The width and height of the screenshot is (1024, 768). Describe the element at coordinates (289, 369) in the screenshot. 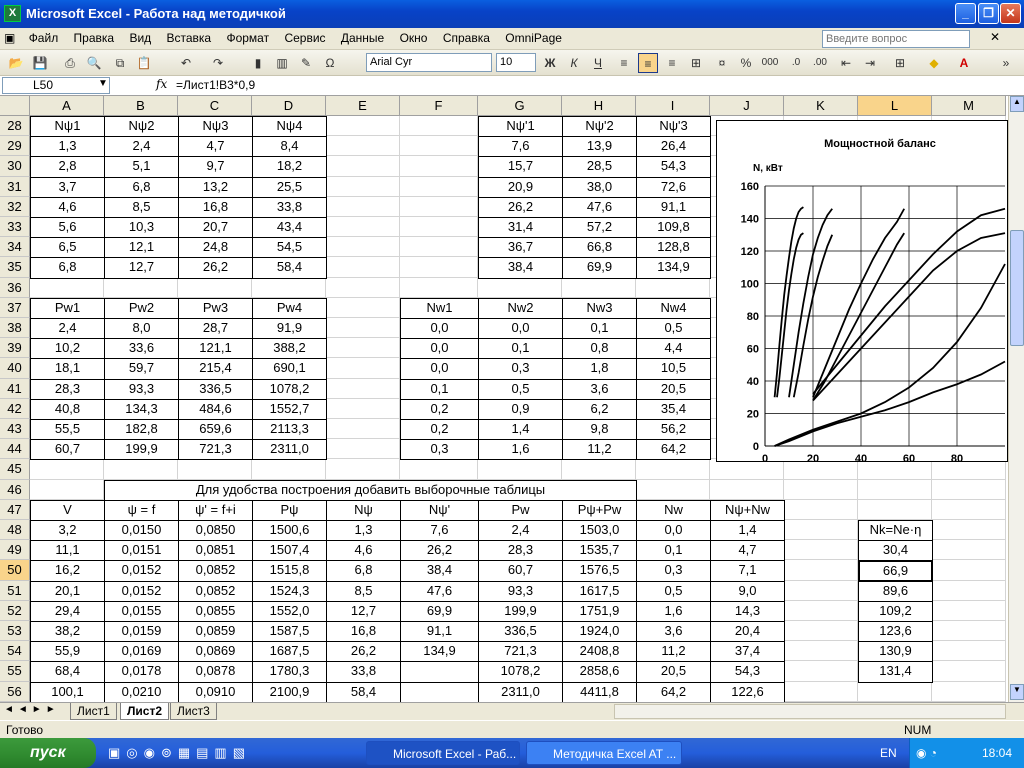

I see `table-cell: 690,1` at that location.